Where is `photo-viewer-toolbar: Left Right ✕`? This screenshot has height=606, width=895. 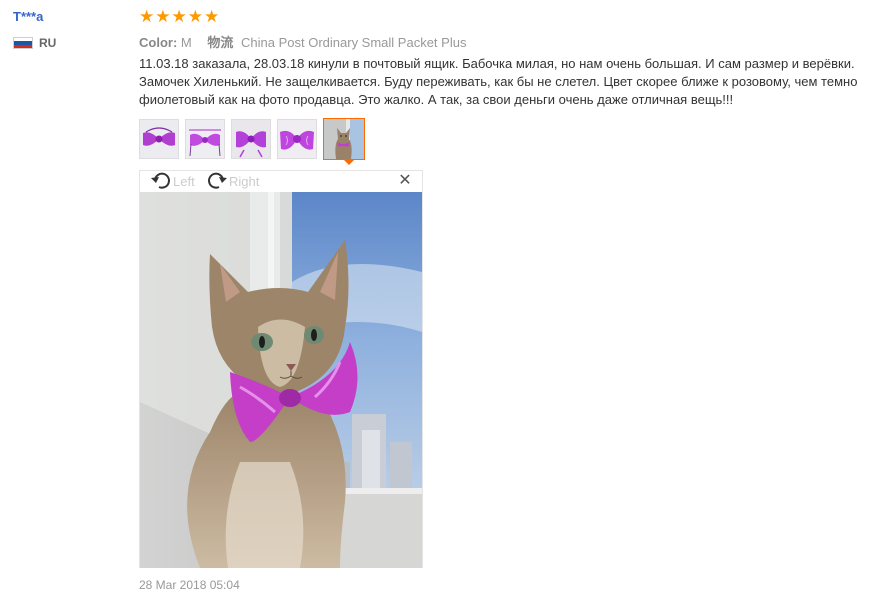 photo-viewer-toolbar: Left Right ✕ is located at coordinates (281, 181).